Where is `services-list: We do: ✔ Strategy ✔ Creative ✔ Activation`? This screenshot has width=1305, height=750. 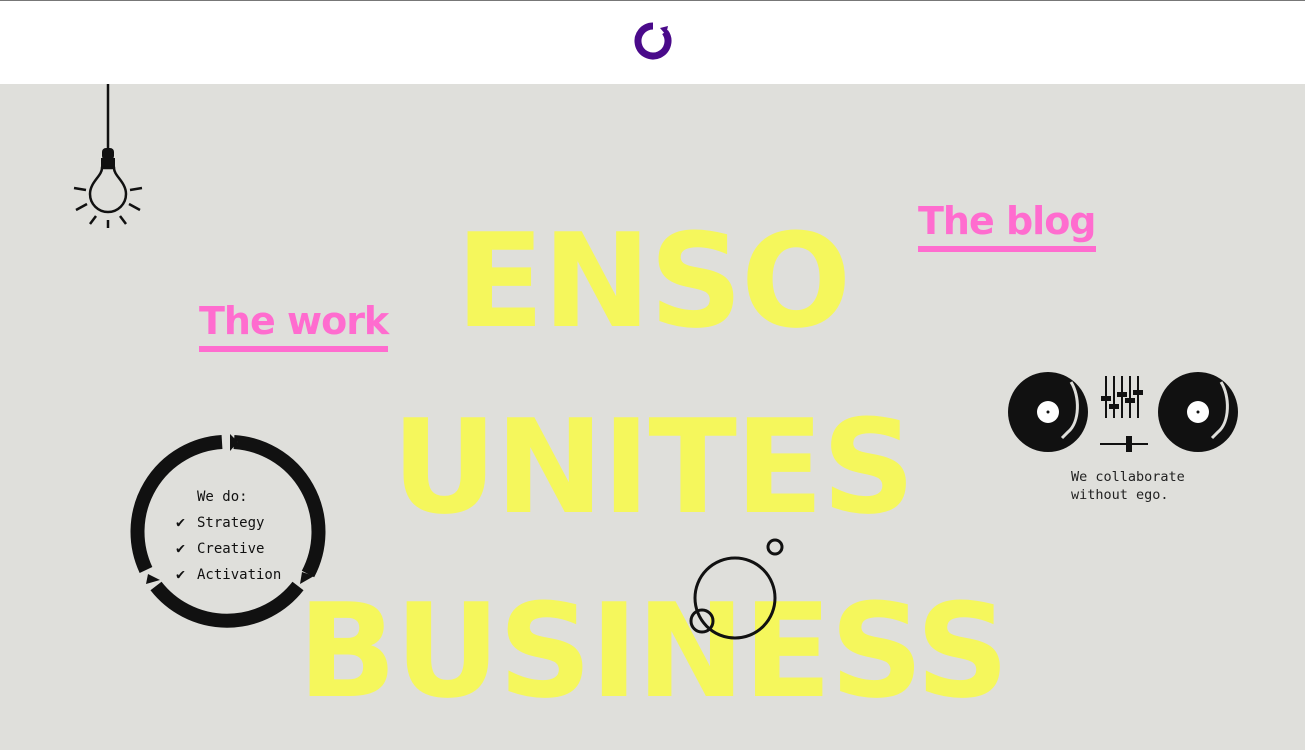 services-list: We do: ✔ Strategy ✔ Creative ✔ Activation is located at coordinates (228, 536).